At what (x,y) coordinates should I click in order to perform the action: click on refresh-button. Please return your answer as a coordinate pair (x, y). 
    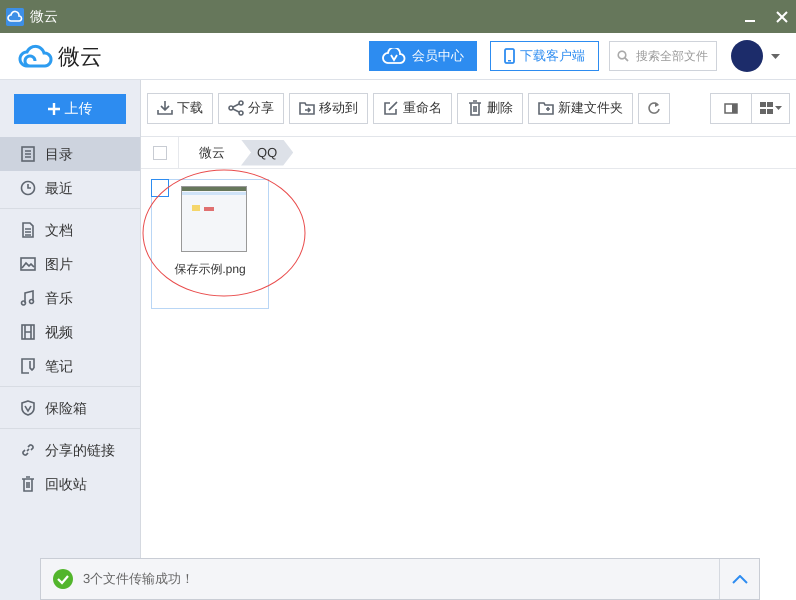
    Looking at the image, I should click on (654, 108).